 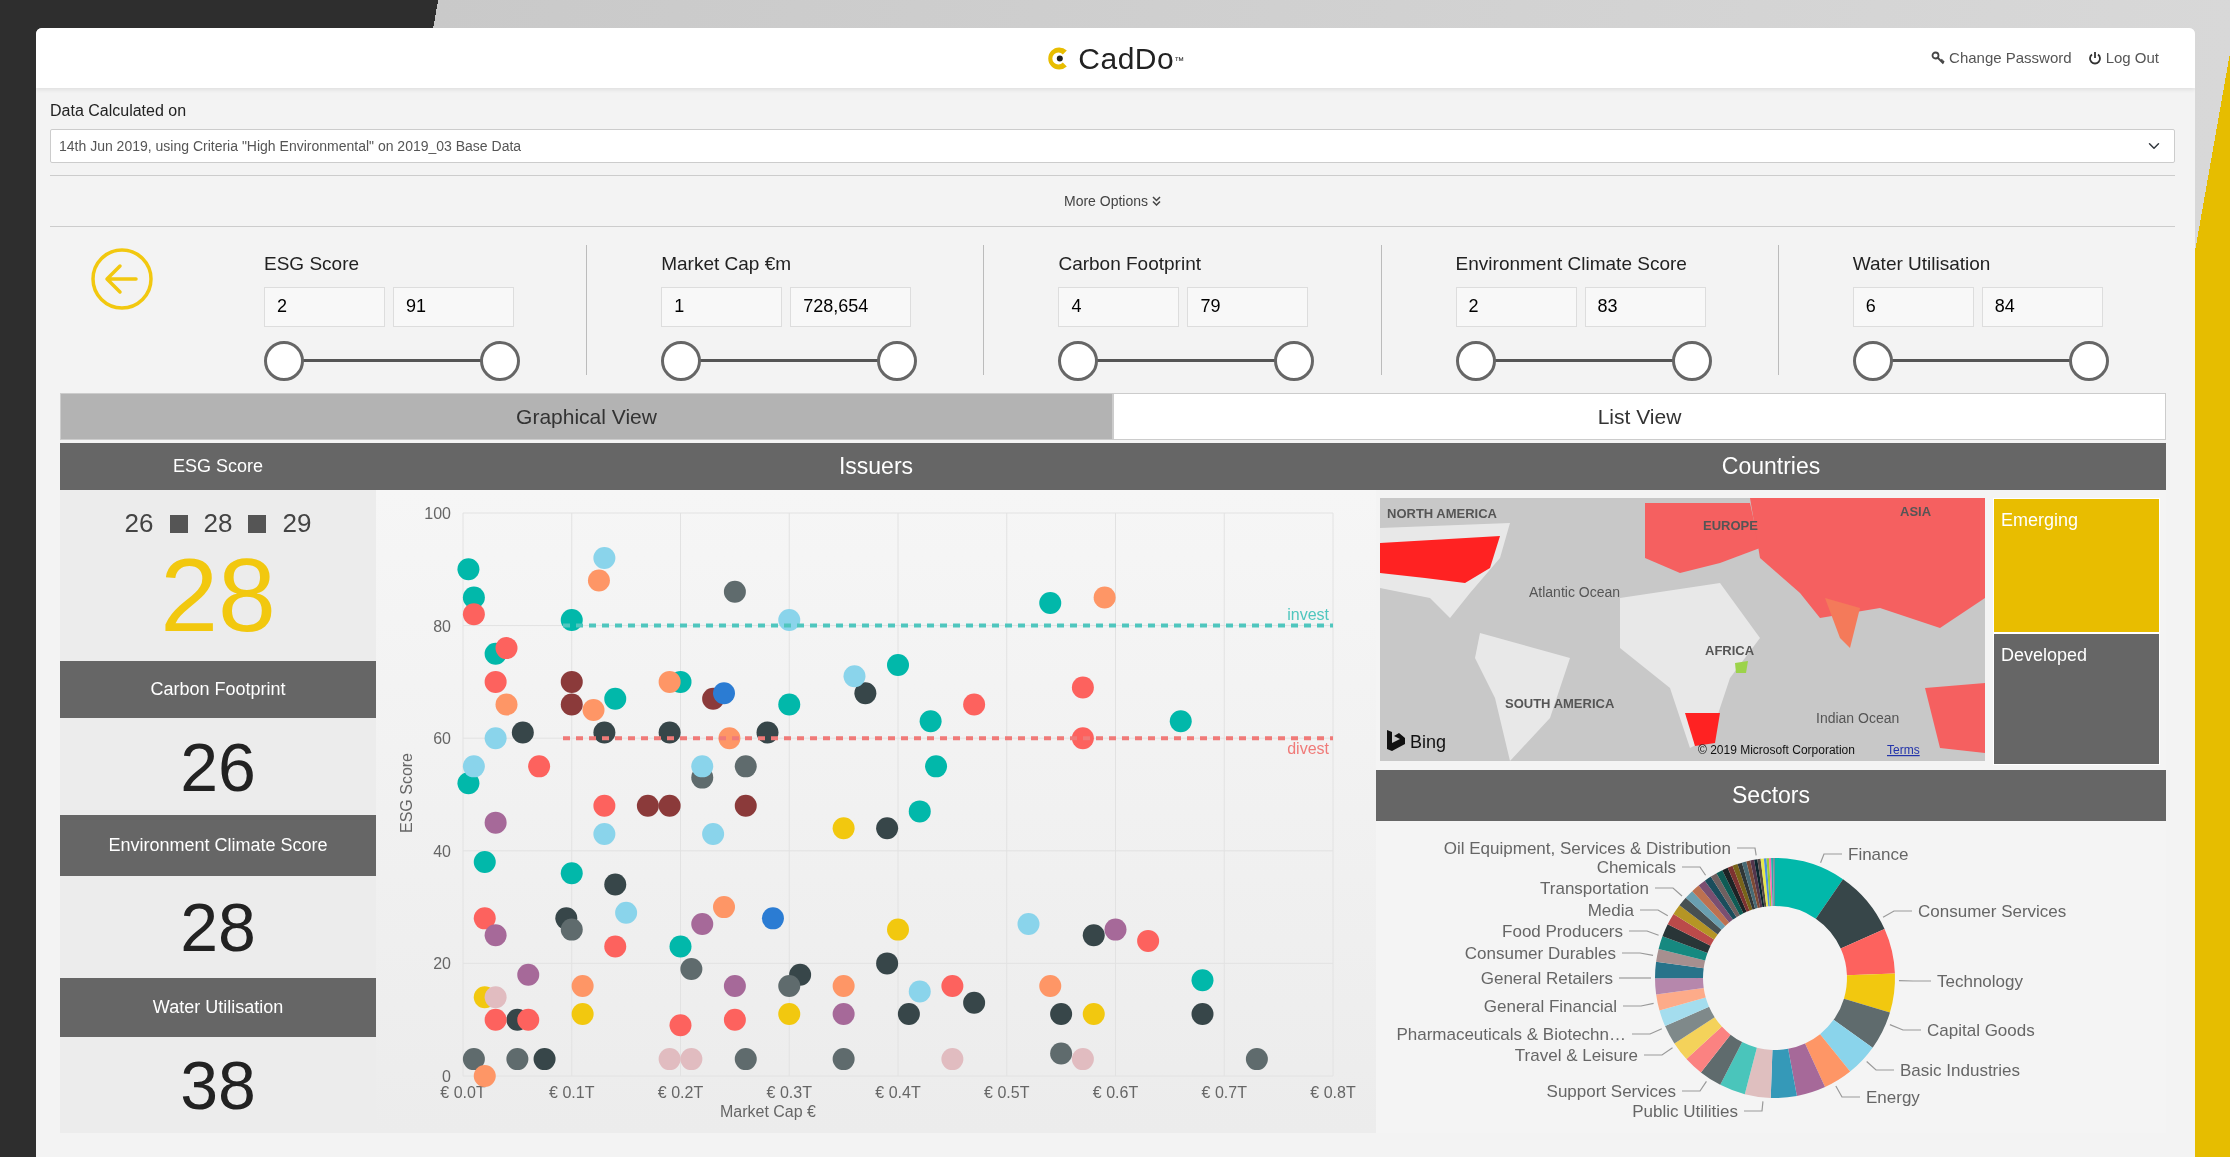 I want to click on sector-label: Technology, so click(x=1980, y=981).